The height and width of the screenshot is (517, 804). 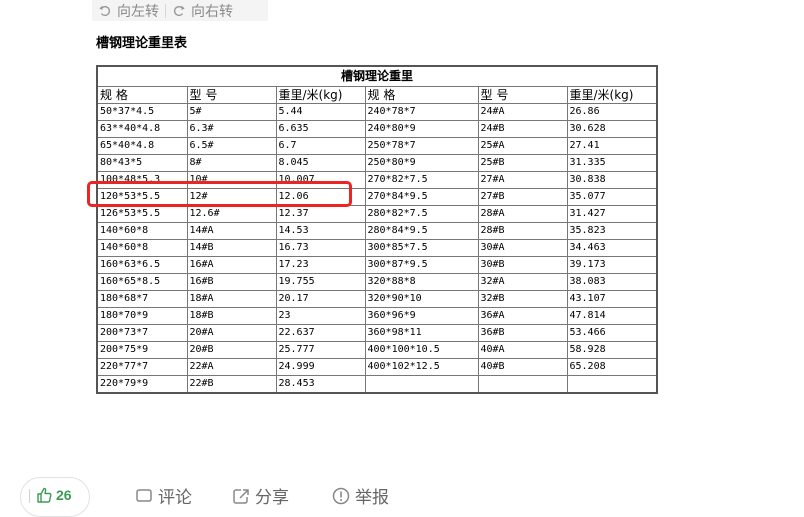 What do you see at coordinates (231, 197) in the screenshot?
I see `cell-model: 12#` at bounding box center [231, 197].